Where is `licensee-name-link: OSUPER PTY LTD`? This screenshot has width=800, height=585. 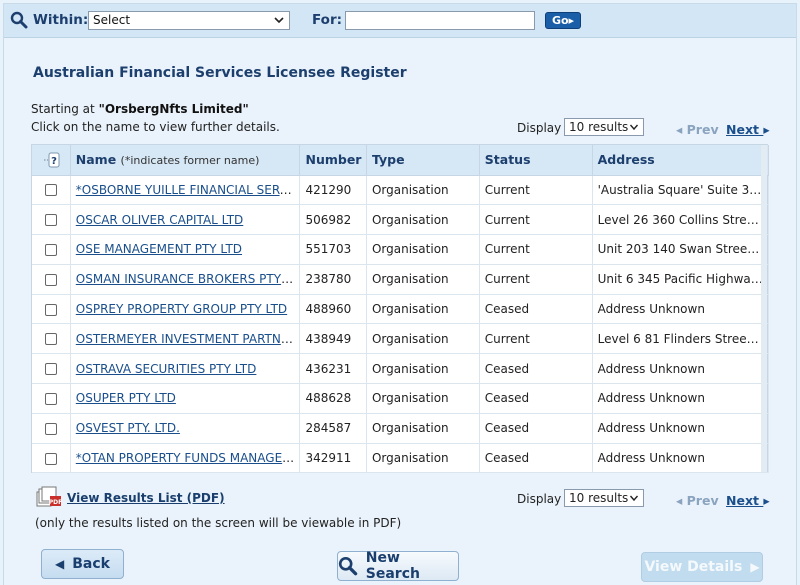 licensee-name-link: OSUPER PTY LTD is located at coordinates (126, 398).